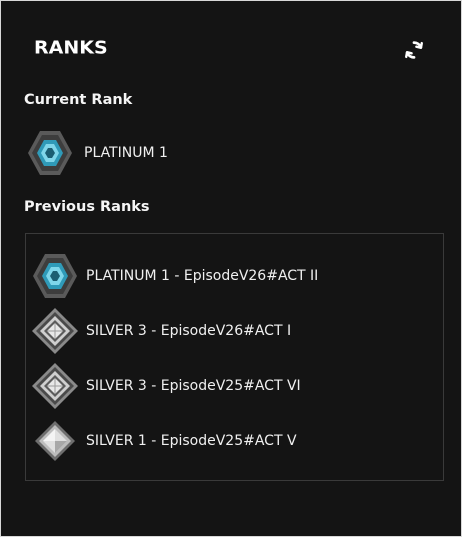  Describe the element at coordinates (191, 440) in the screenshot. I see `rank-label: SILVER 1 - EpisodeV25#ACT V` at that location.